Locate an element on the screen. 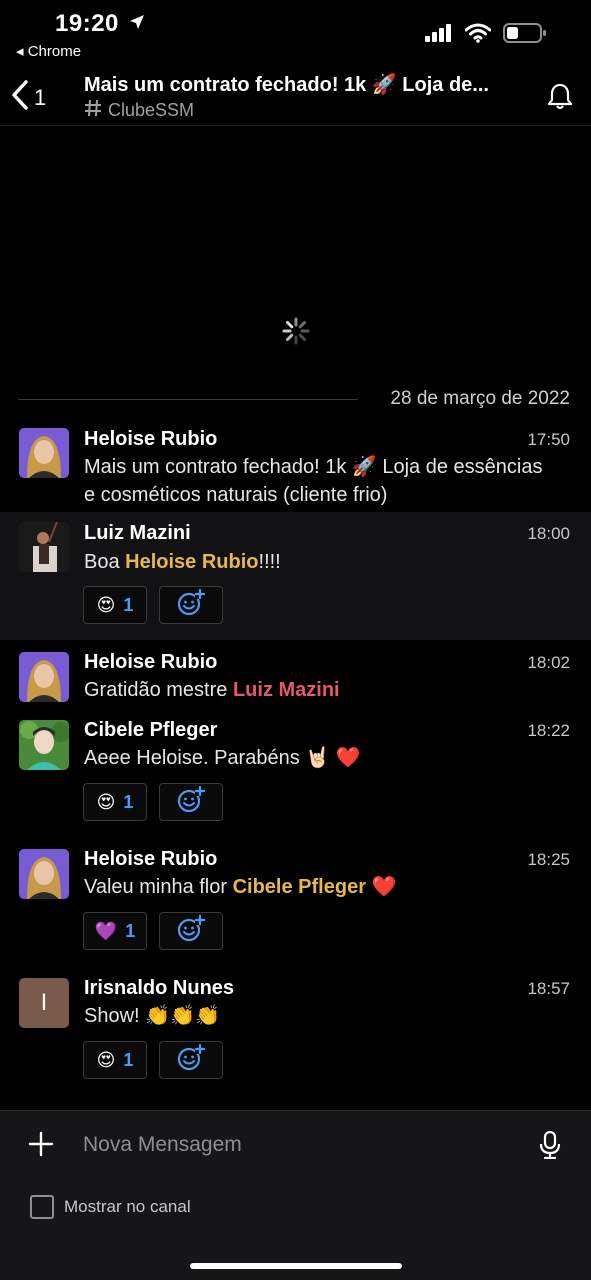 The width and height of the screenshot is (591, 1280). message-text-part: Boa is located at coordinates (105, 562).